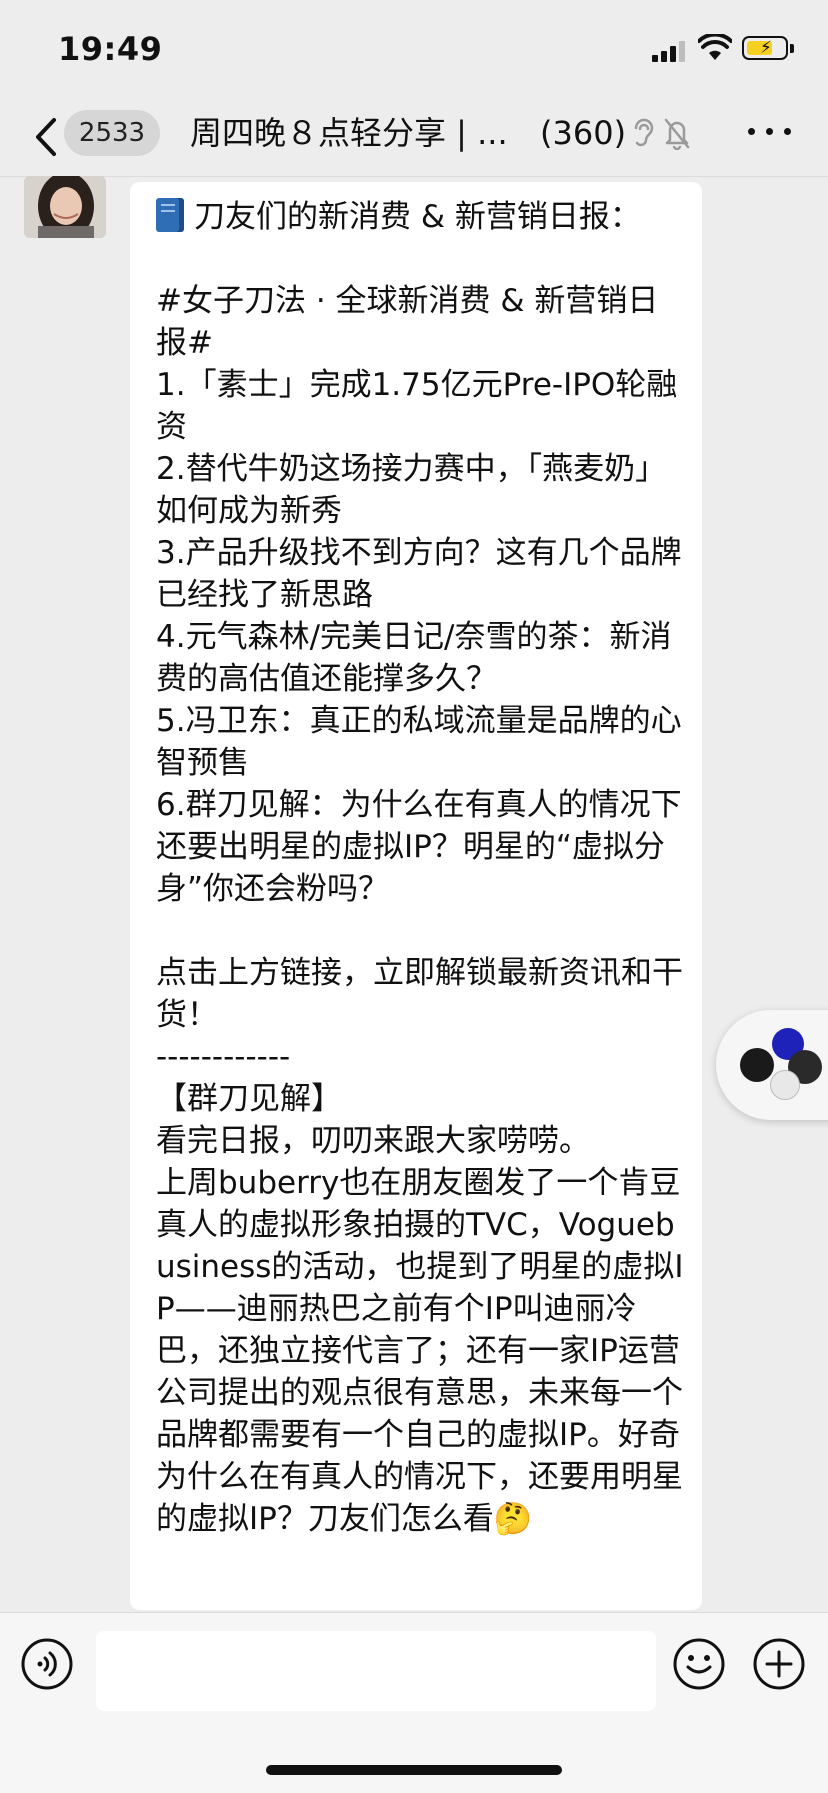  What do you see at coordinates (699, 1664) in the screenshot?
I see `emoji-icon` at bounding box center [699, 1664].